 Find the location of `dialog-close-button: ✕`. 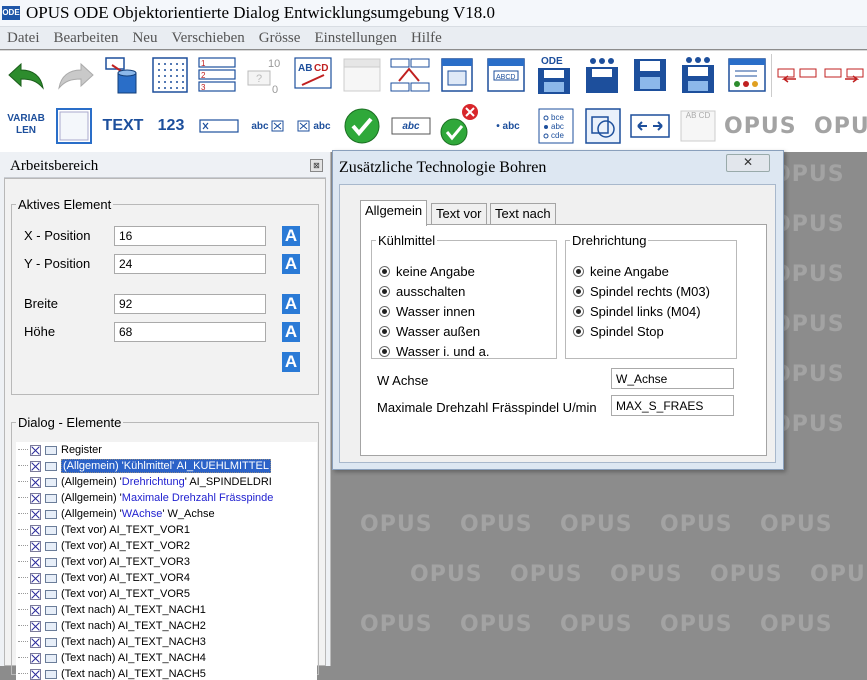

dialog-close-button: ✕ is located at coordinates (748, 163).